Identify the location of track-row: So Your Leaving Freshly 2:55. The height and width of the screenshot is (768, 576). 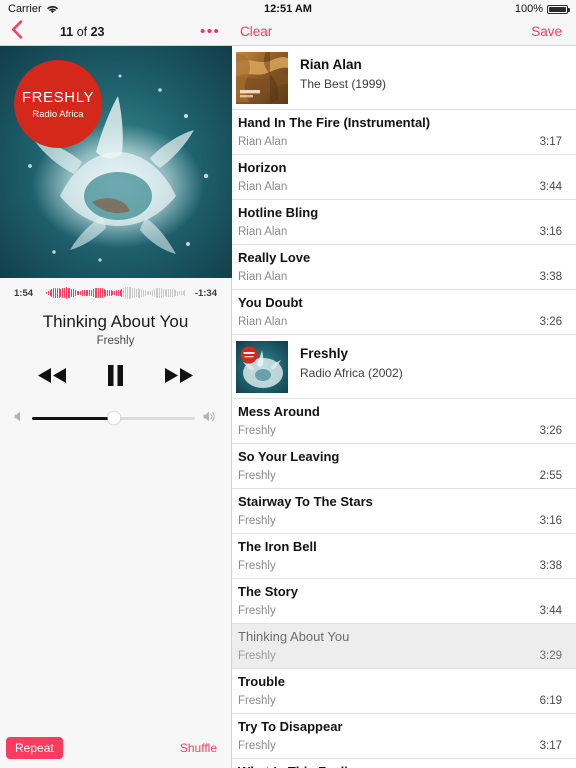
(404, 466).